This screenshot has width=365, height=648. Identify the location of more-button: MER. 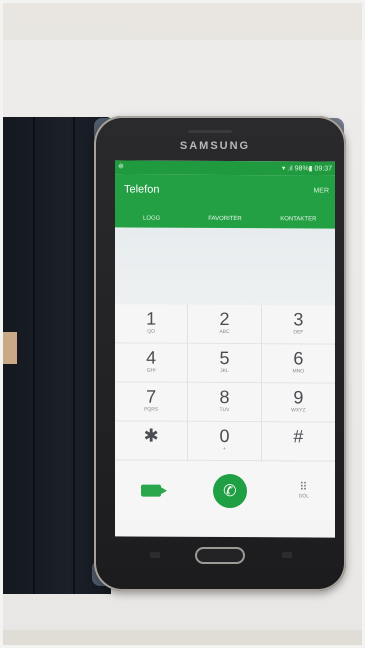
(321, 190).